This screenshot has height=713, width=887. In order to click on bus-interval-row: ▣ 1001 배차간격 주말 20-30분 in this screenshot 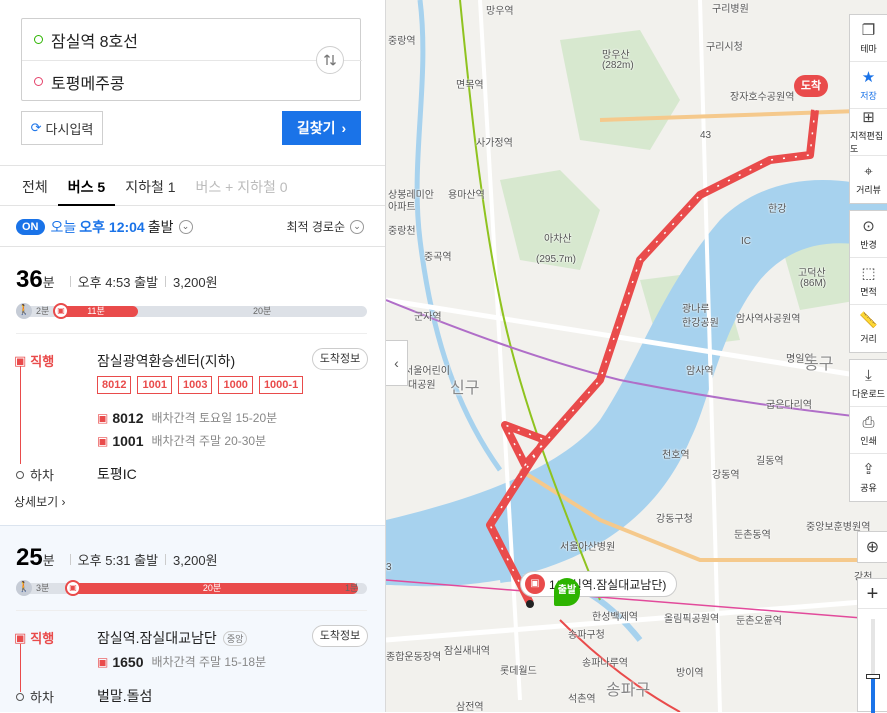, I will do `click(181, 440)`.